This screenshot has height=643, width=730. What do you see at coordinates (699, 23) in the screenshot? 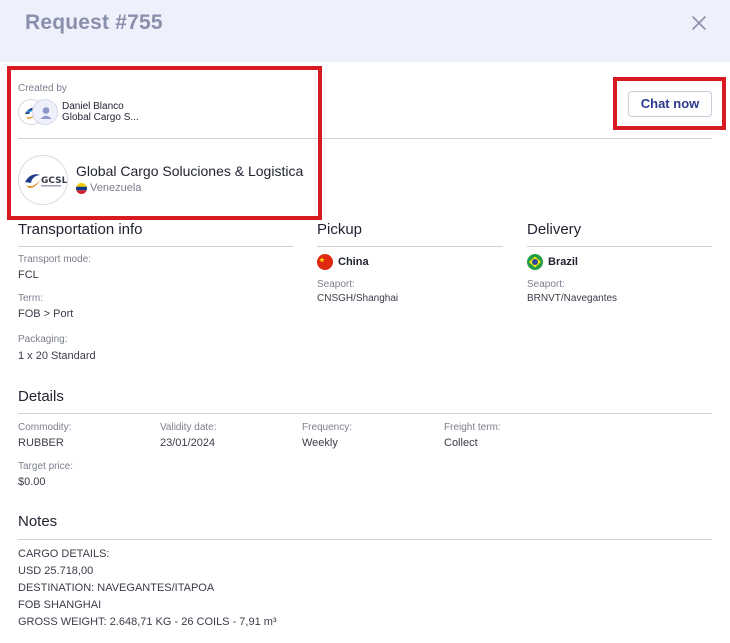
I see `close-icon` at bounding box center [699, 23].